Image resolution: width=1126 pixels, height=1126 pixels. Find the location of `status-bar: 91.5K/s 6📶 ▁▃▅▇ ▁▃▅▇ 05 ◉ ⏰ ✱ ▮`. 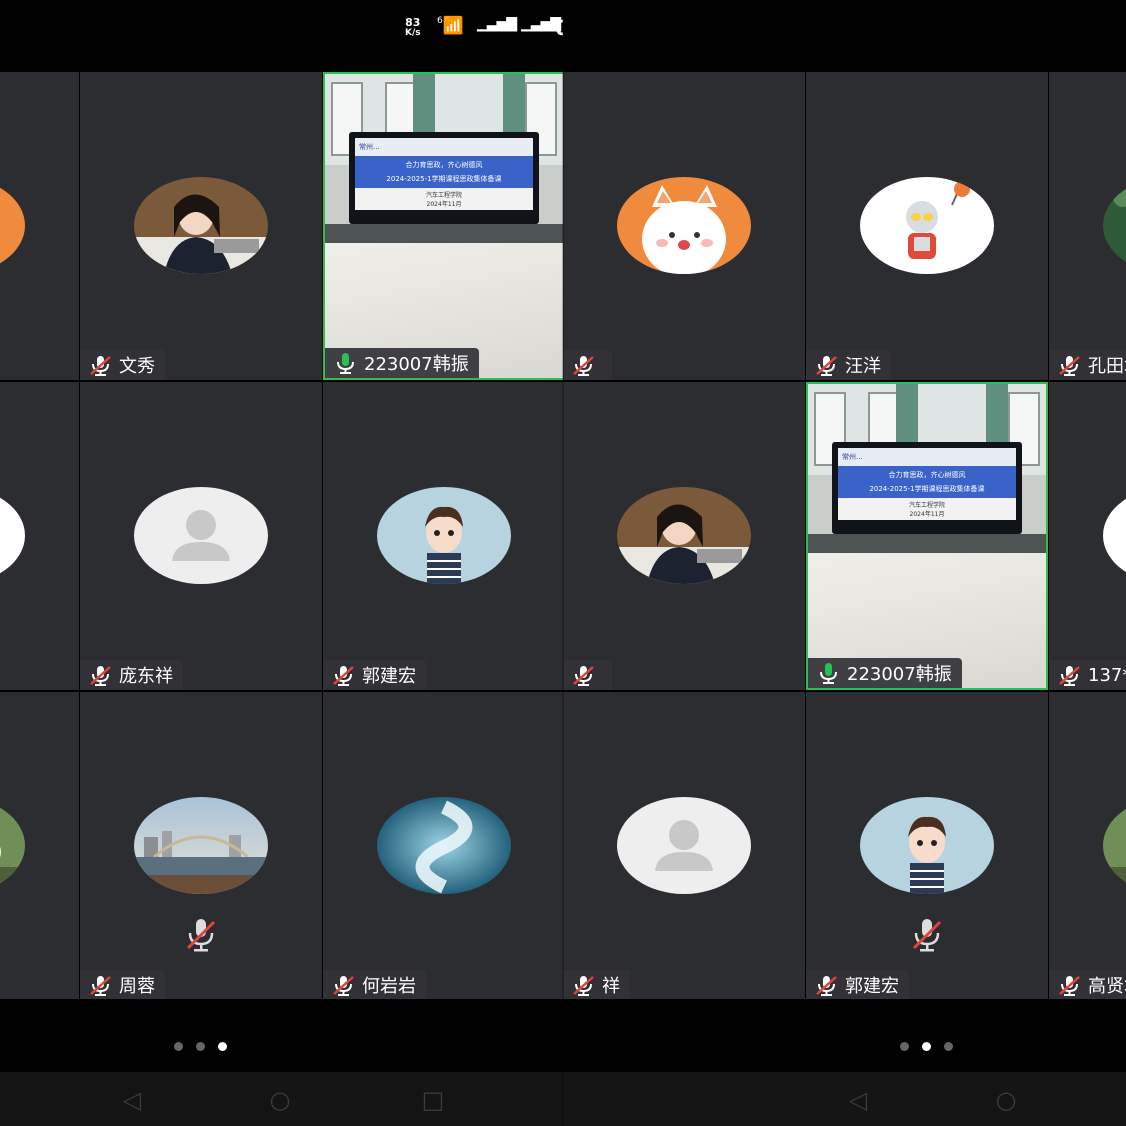

status-bar: 91.5K/s 6📶 ▁▃▅▇ ▁▃▅▇ 05 ◉ ⏰ ✱ ▮ is located at coordinates (844, 31).